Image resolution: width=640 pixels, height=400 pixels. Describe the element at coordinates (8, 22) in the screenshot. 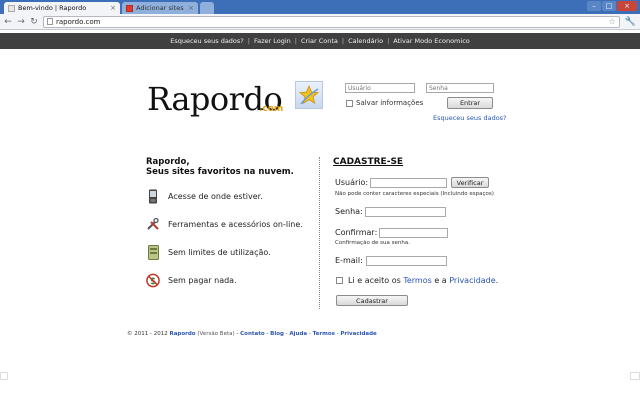

I see `back-icon: ←` at that location.